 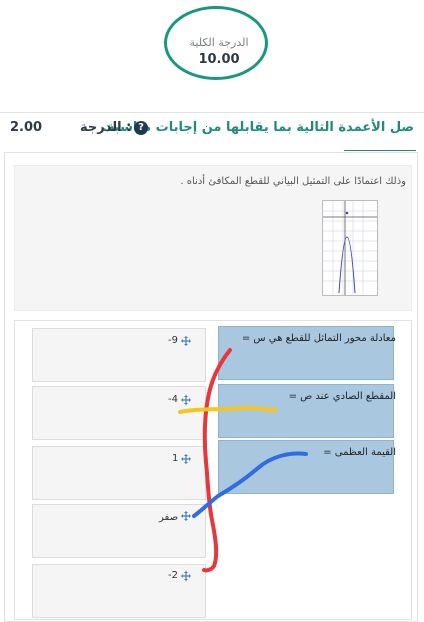 What do you see at coordinates (217, 460) in the screenshot?
I see `red-annotation-stroke` at bounding box center [217, 460].